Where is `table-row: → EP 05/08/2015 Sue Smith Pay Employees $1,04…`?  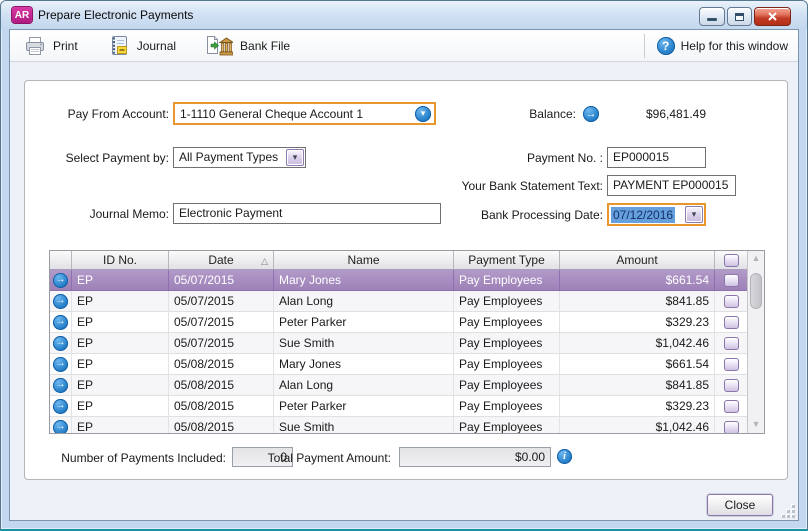 table-row: → EP 05/08/2015 Sue Smith Pay Employees $1,04… is located at coordinates (398, 425).